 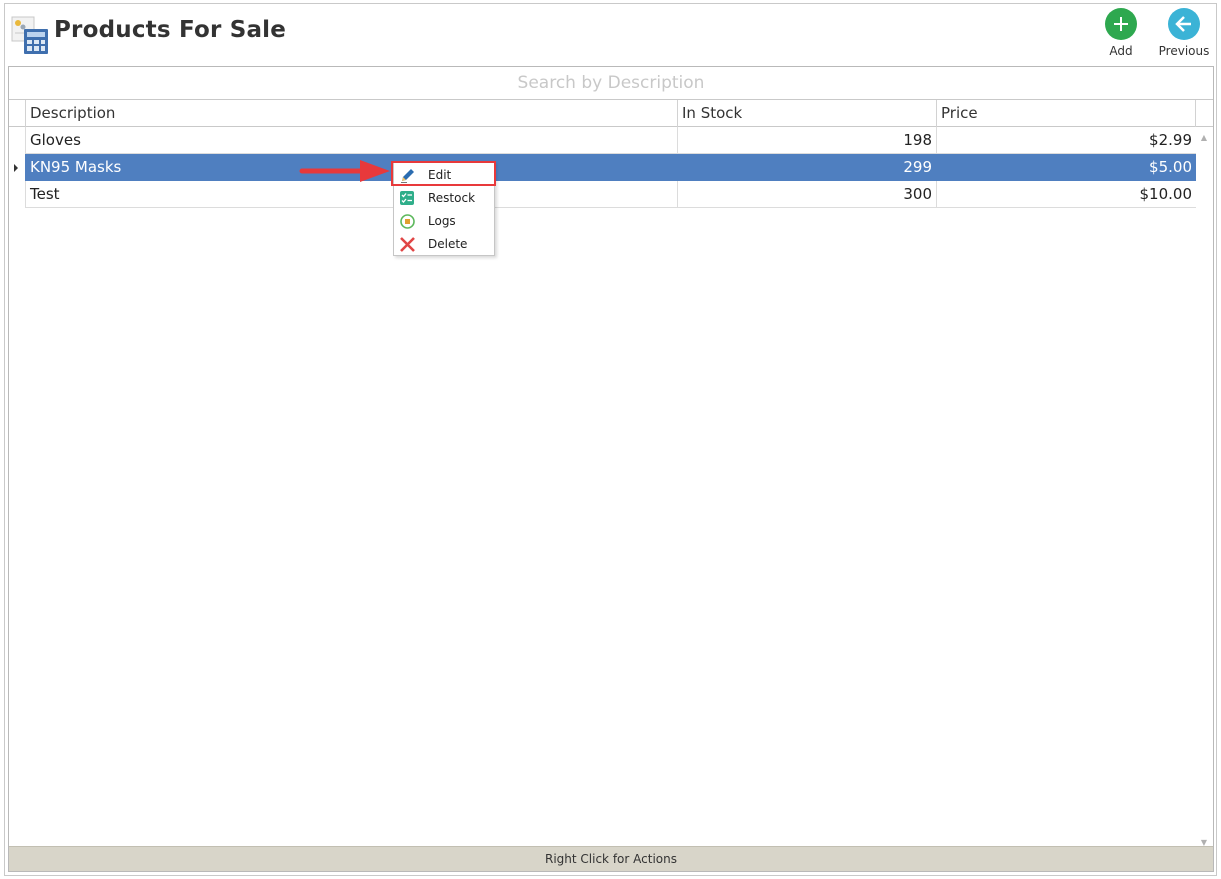 What do you see at coordinates (1121, 51) in the screenshot?
I see `add-label: Add` at bounding box center [1121, 51].